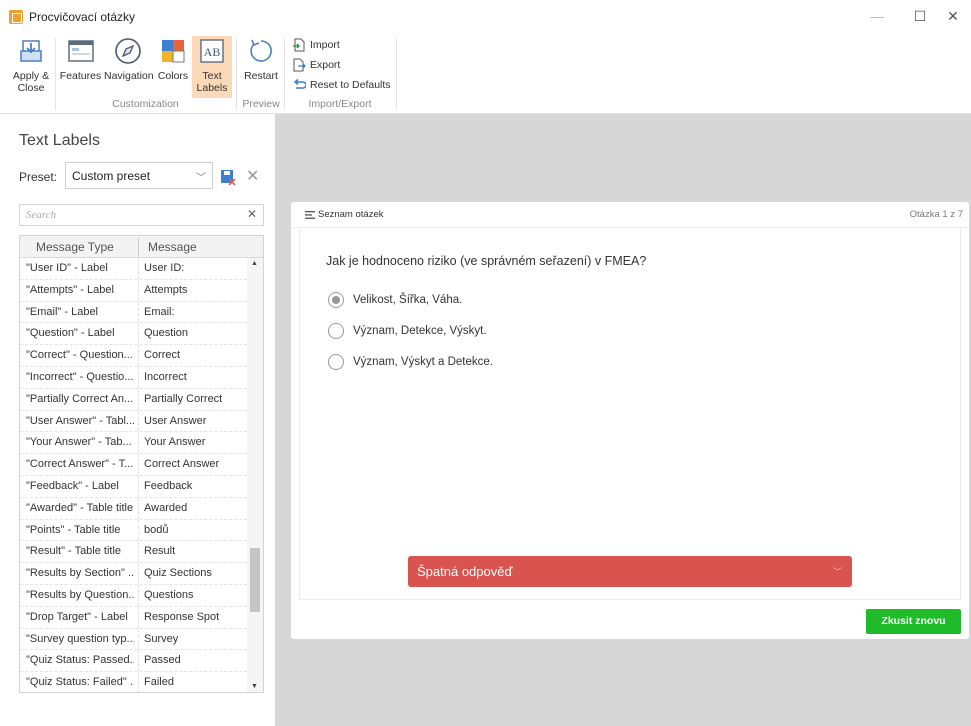 The image size is (971, 726). Describe the element at coordinates (133, 530) in the screenshot. I see `table-row: "Points" - Table title bodů` at that location.